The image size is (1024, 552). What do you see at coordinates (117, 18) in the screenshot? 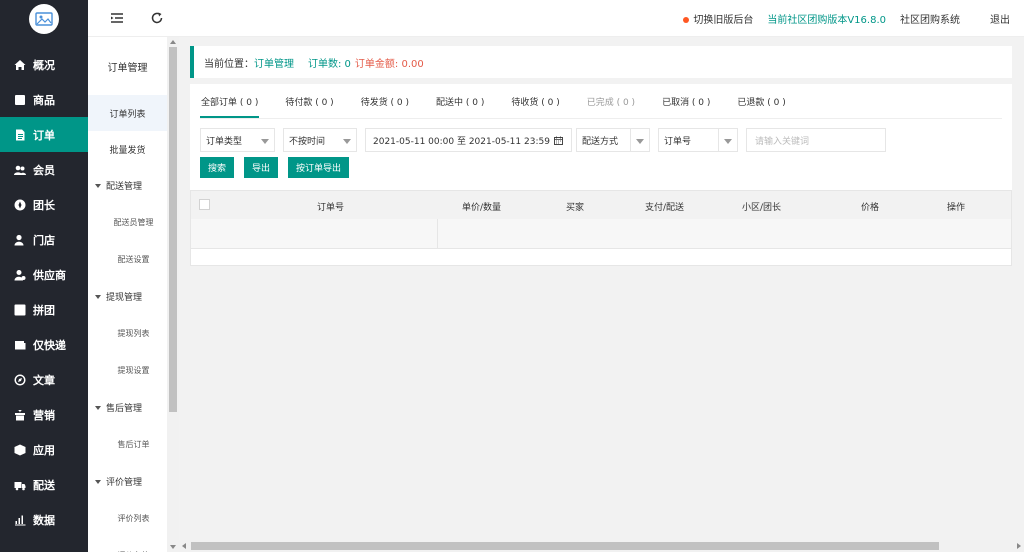
I see `menu-collapse-icon` at bounding box center [117, 18].